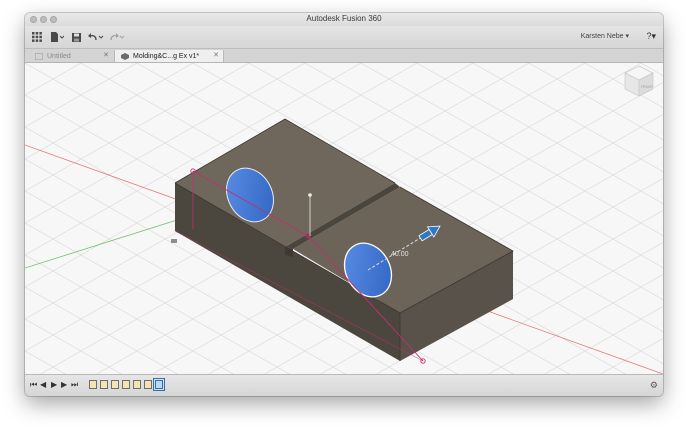  Describe the element at coordinates (137, 384) in the screenshot. I see `timeline-feature-hole-icon` at that location.